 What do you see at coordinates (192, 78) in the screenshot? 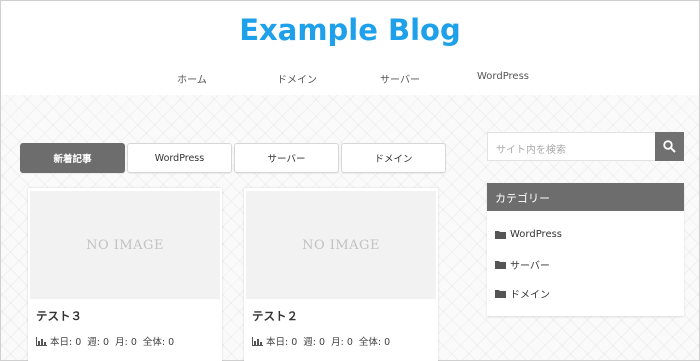
I see `nav-item-home: ホーム` at bounding box center [192, 78].